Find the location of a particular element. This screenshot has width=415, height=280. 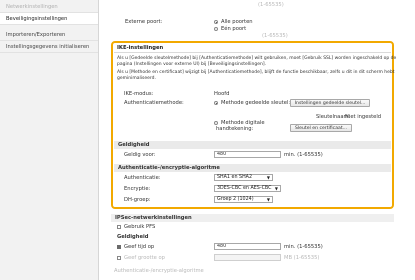

ipsec-section-header: IPSec-netwerkinstellingen is located at coordinates (252, 218).